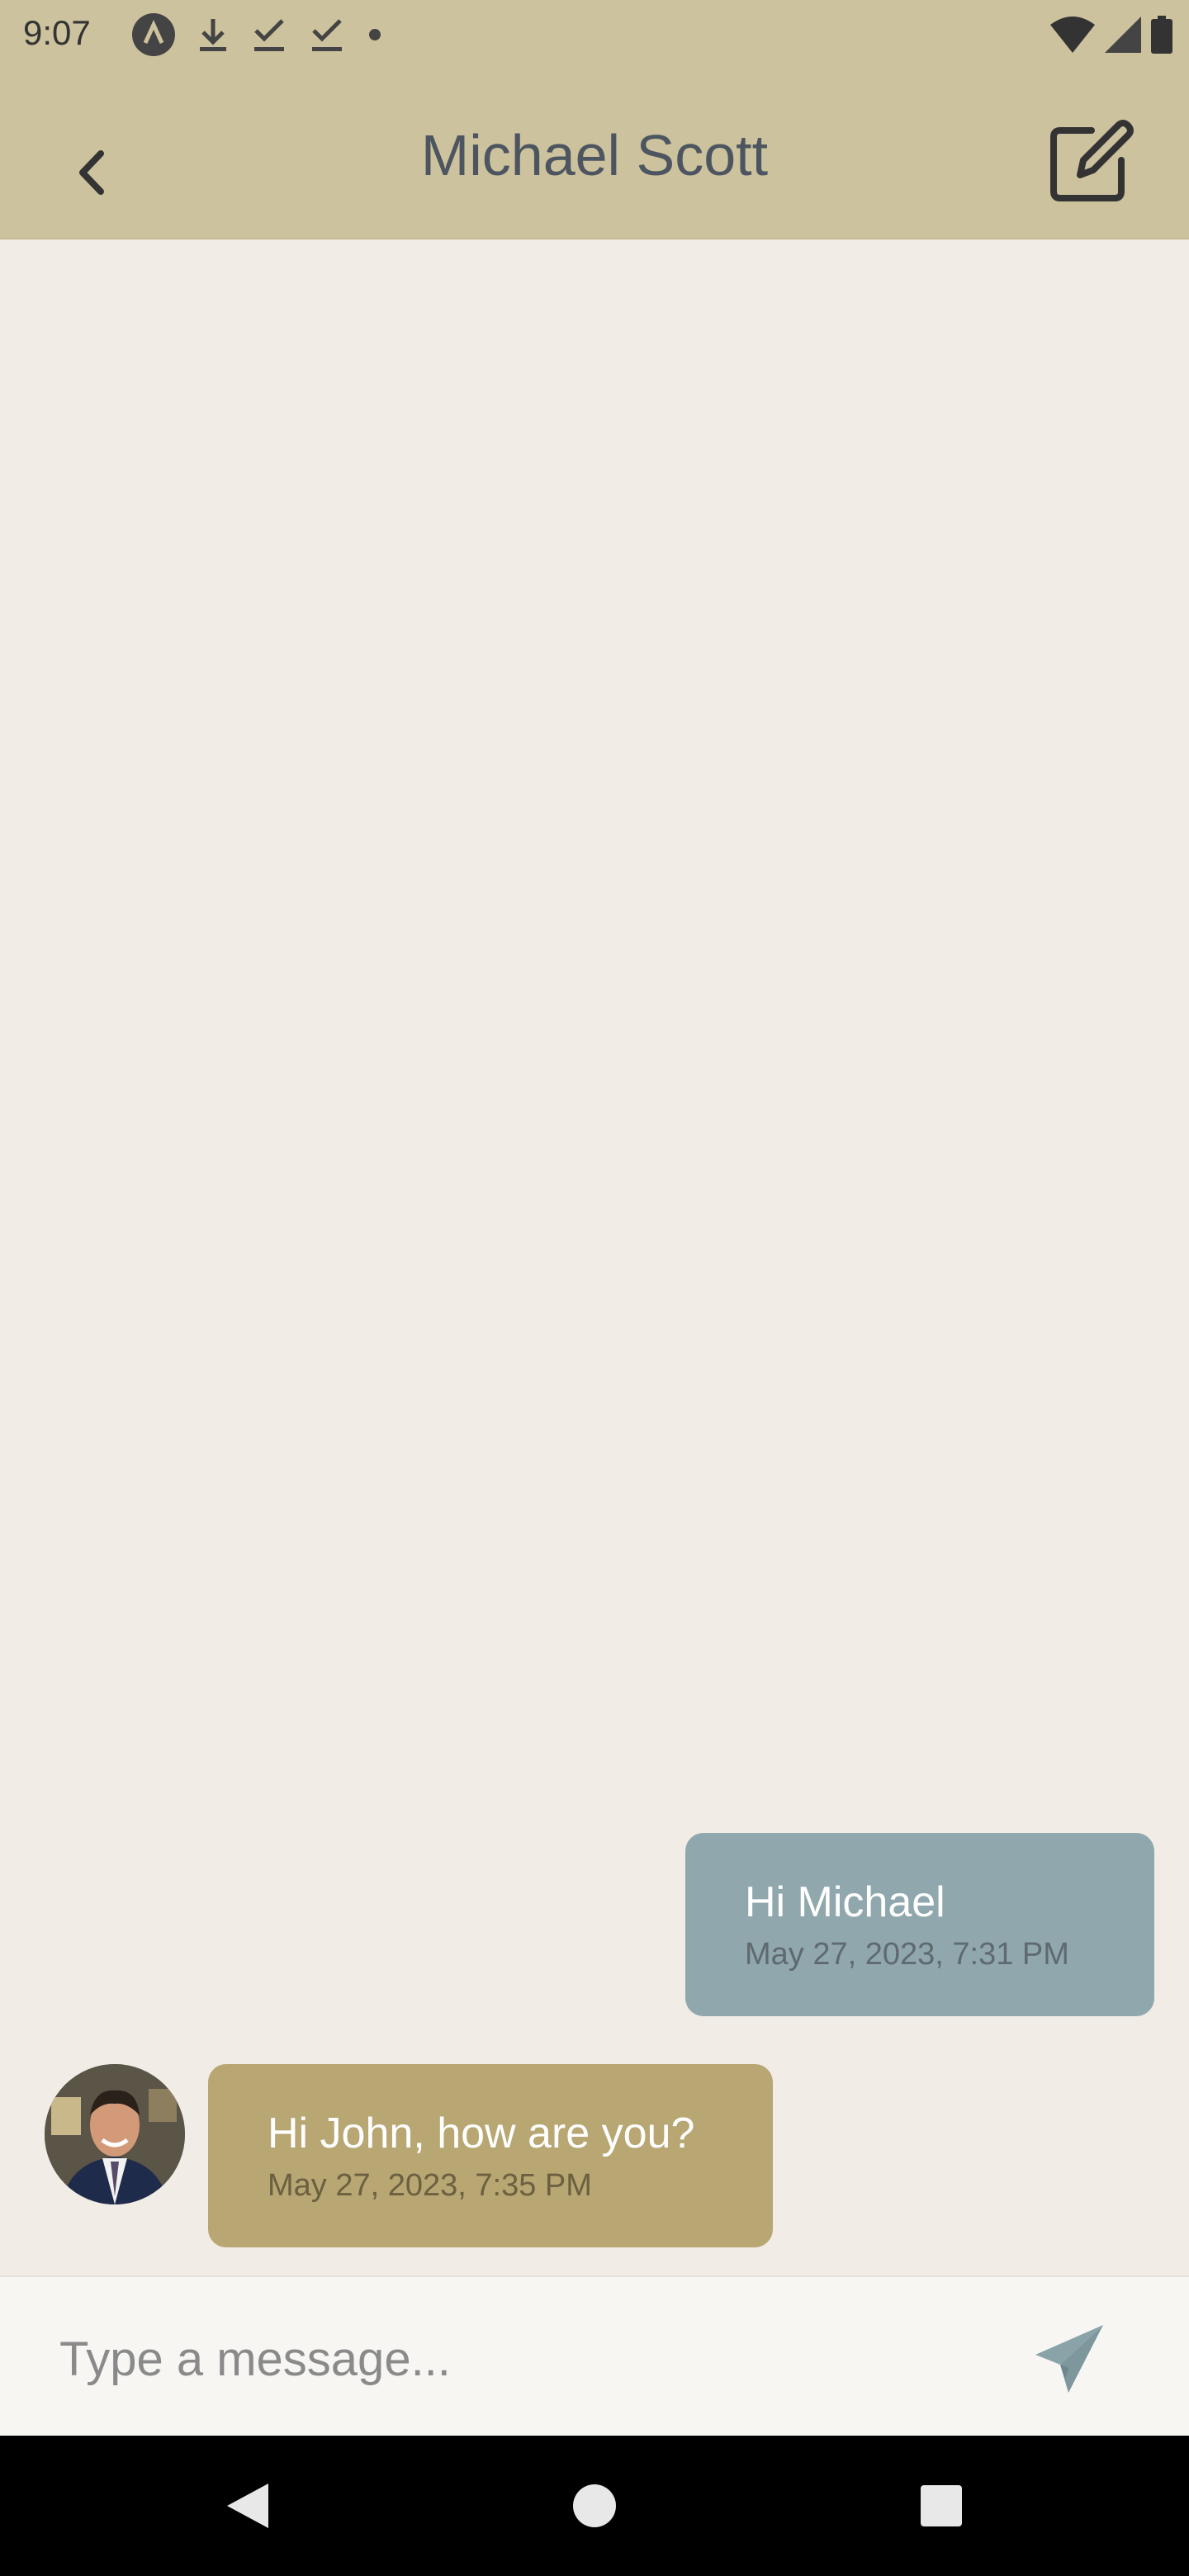 The width and height of the screenshot is (1189, 2576). I want to click on nav-home-button, so click(594, 2506).